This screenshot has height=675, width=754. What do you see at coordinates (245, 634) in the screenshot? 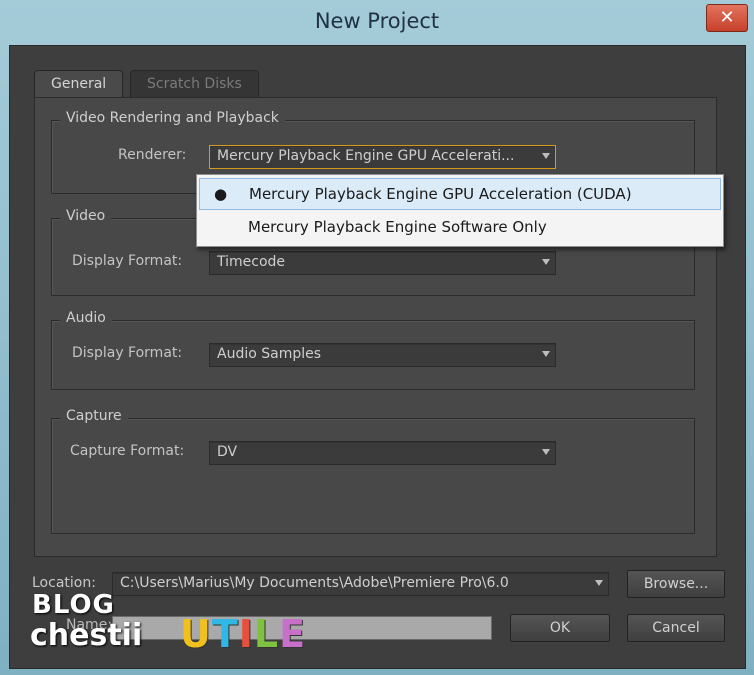
I see `watermark-letter: I` at bounding box center [245, 634].